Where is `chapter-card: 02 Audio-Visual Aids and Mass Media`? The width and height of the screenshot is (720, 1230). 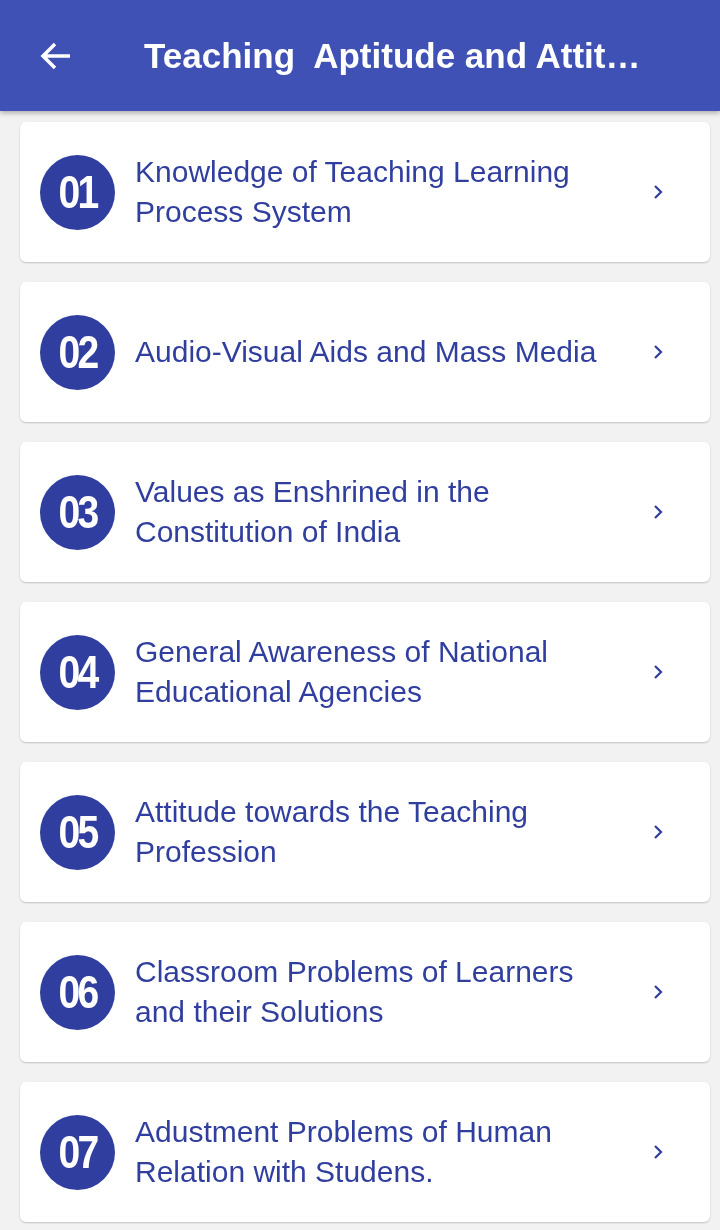 chapter-card: 02 Audio-Visual Aids and Mass Media is located at coordinates (365, 352).